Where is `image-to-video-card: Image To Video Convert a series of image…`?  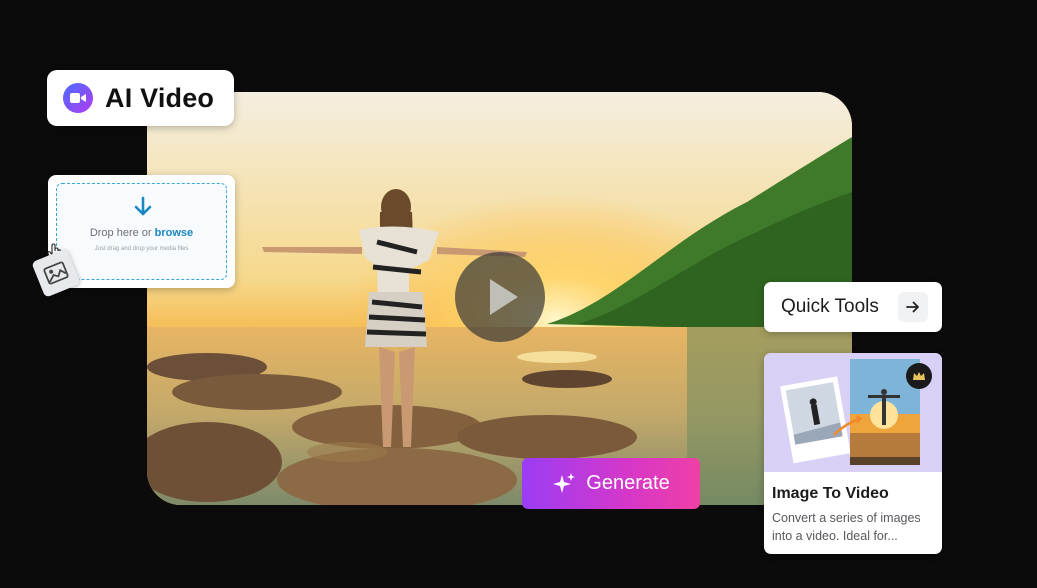
image-to-video-card: Image To Video Convert a series of image… is located at coordinates (853, 453).